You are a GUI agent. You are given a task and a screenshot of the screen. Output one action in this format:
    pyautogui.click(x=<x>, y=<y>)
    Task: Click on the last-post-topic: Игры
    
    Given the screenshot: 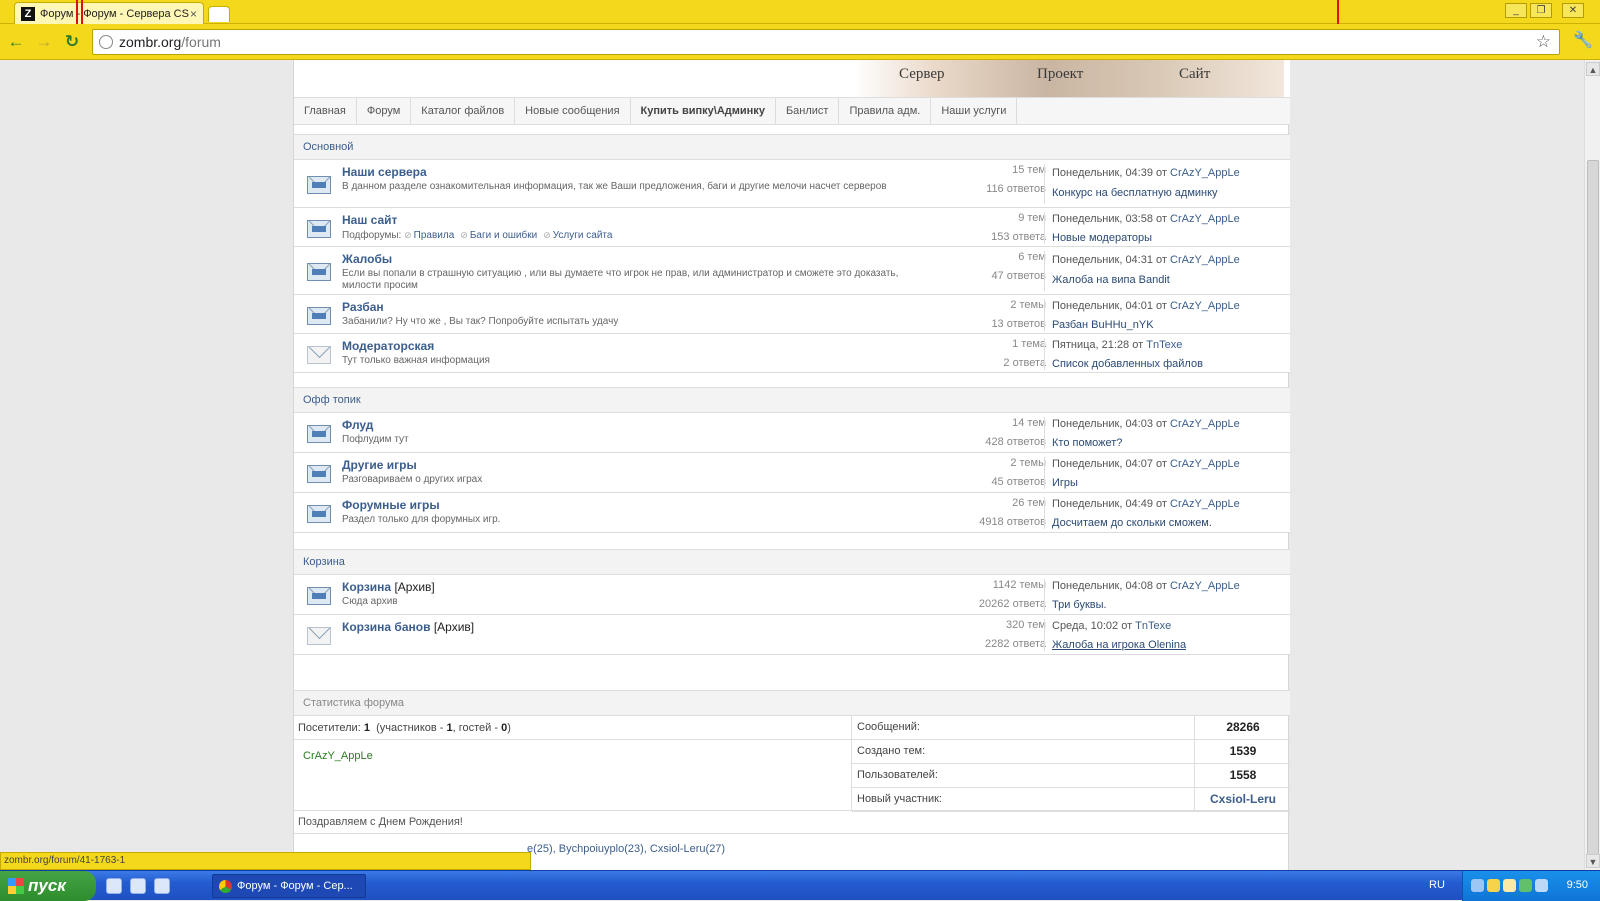 What is the action you would take?
    pyautogui.click(x=1065, y=483)
    